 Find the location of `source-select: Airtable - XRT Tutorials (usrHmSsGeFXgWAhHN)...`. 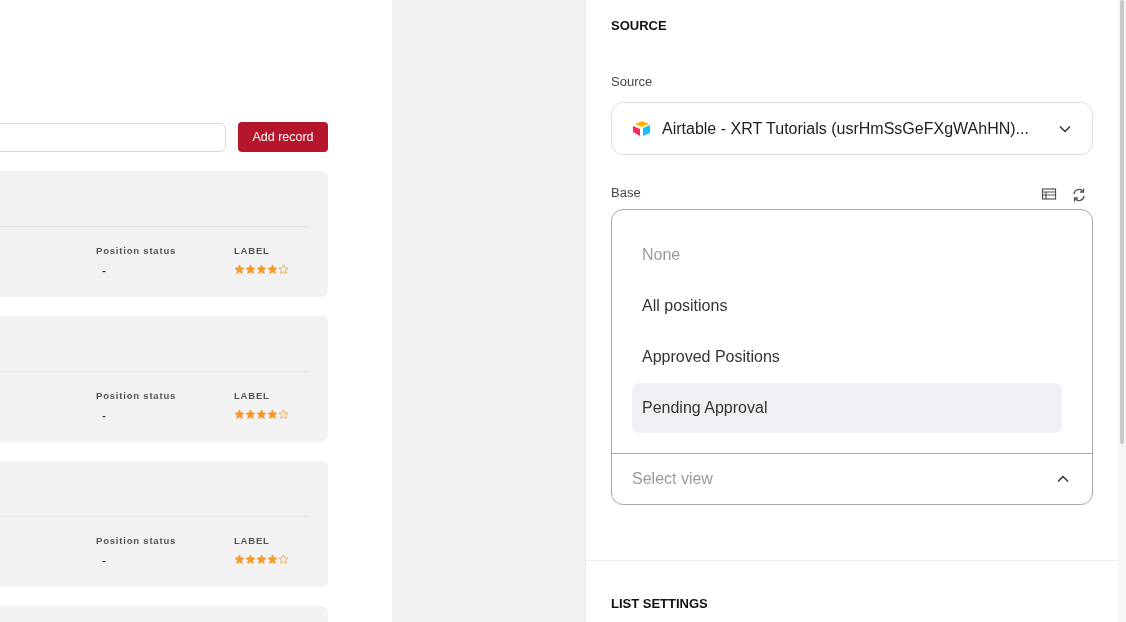

source-select: Airtable - XRT Tutorials (usrHmSsGeFXgWAhHN)... is located at coordinates (852, 128).